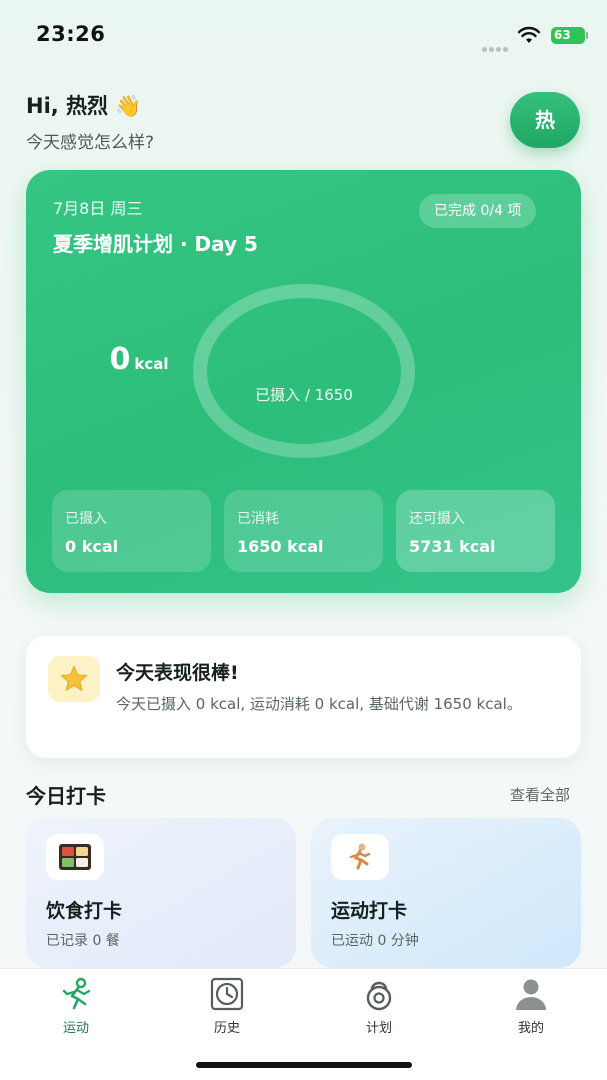  I want to click on stat-burned: 已消耗 1650 kcal, so click(303, 531).